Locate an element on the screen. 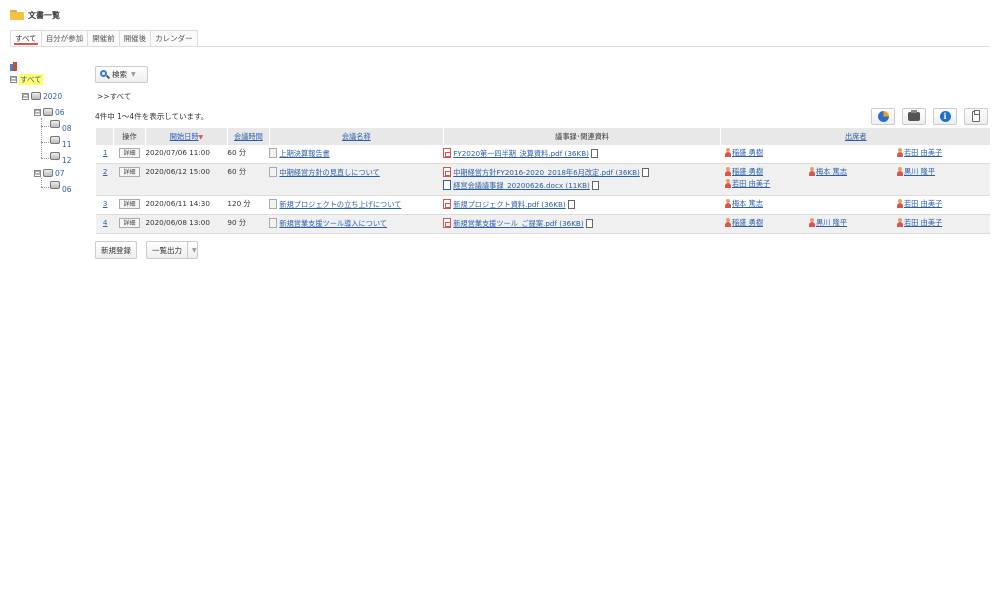 The image size is (1000, 600). tree-label-all: すべて is located at coordinates (31, 79).